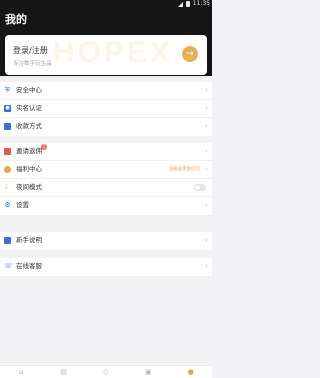  I want to click on brand-watermark: HOPEX, so click(113, 52).